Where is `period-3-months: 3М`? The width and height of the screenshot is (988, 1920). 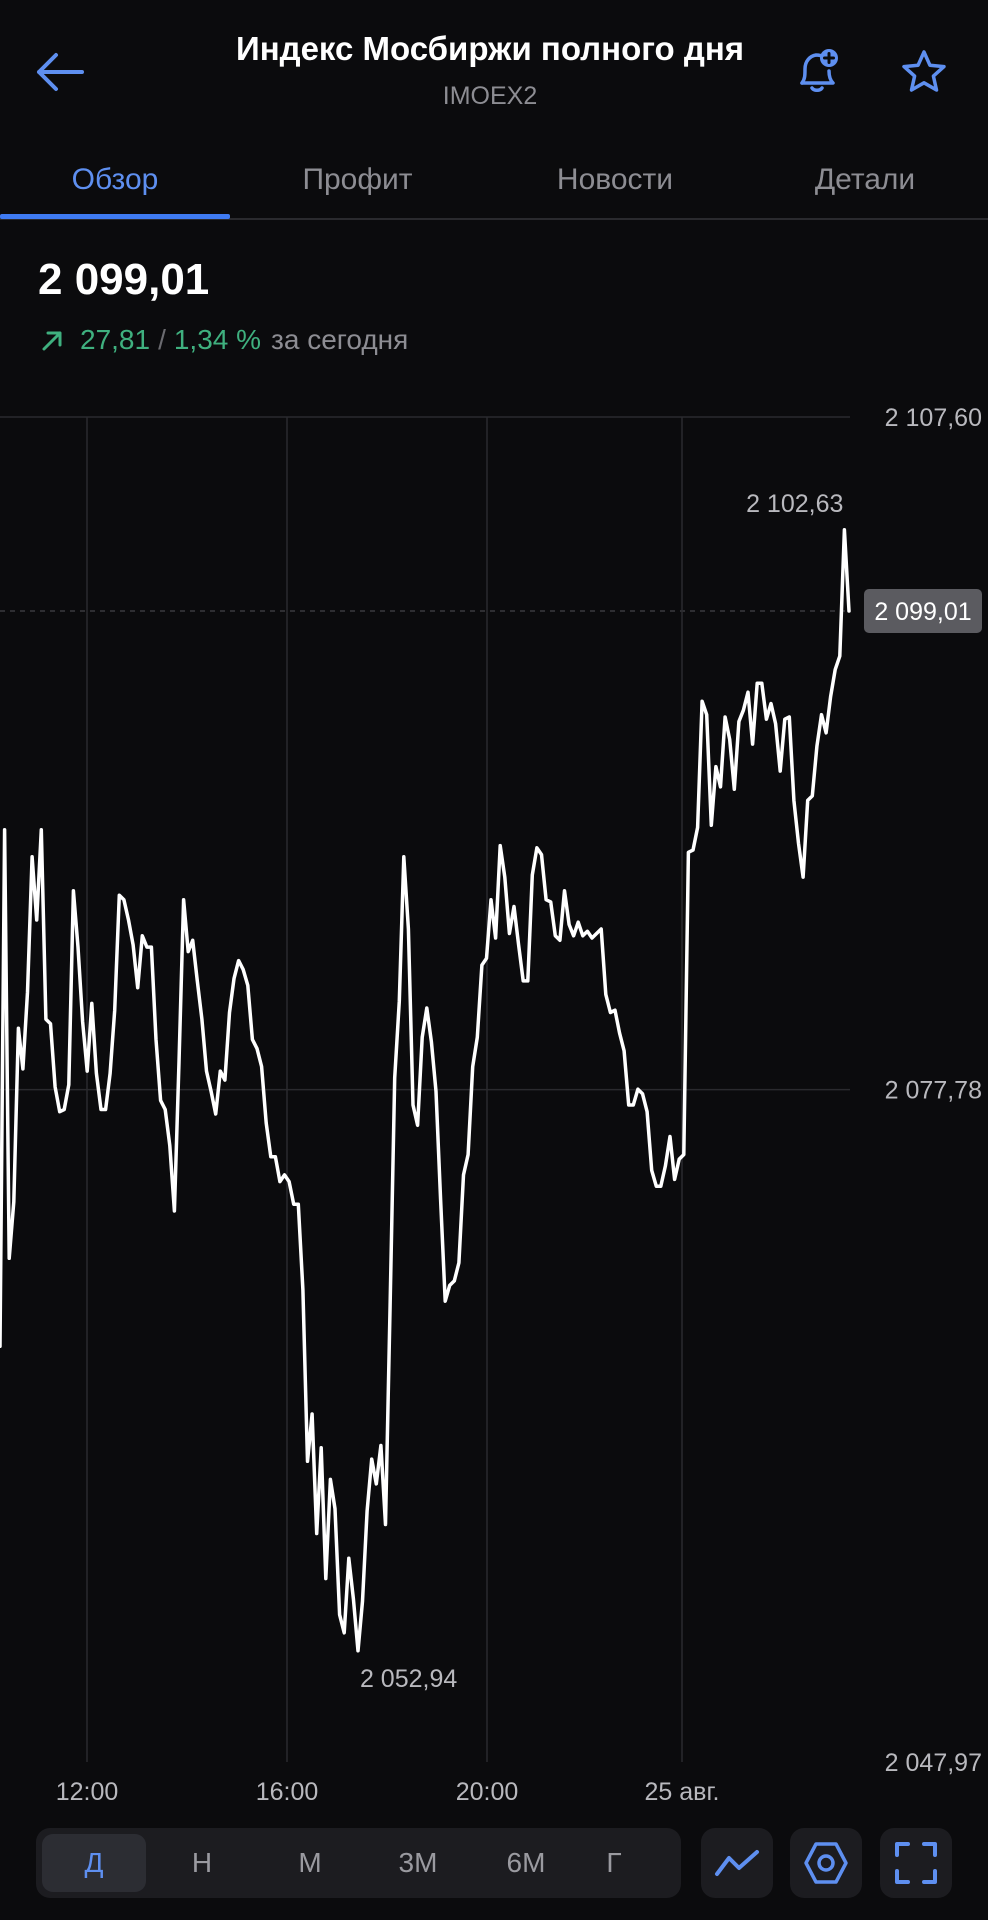 period-3-months: 3М is located at coordinates (418, 1863).